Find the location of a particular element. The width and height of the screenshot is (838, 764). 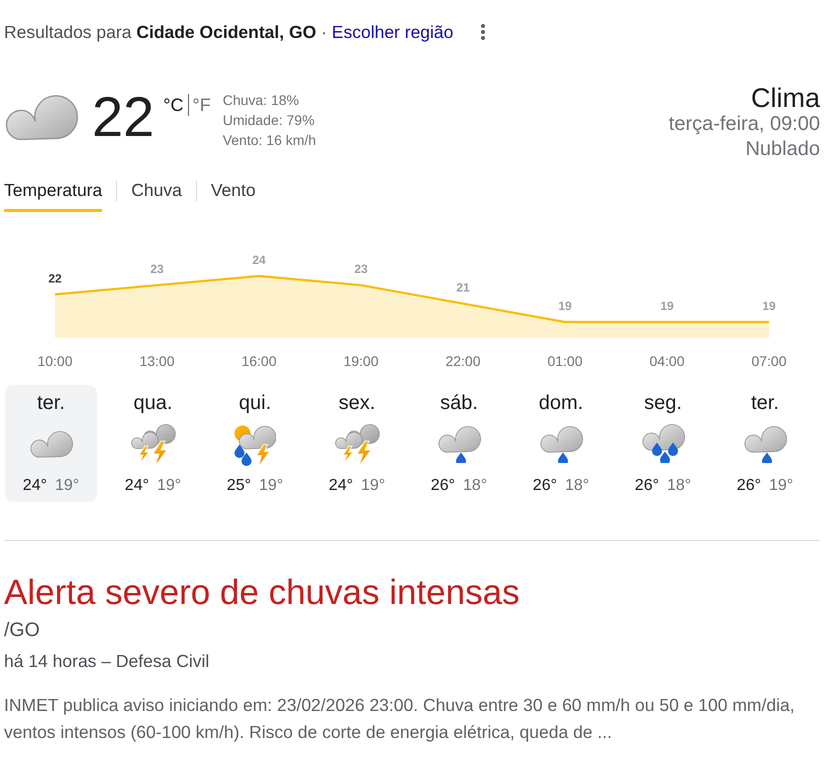

day-forecast-button: ter. 26° 19° is located at coordinates (765, 443).